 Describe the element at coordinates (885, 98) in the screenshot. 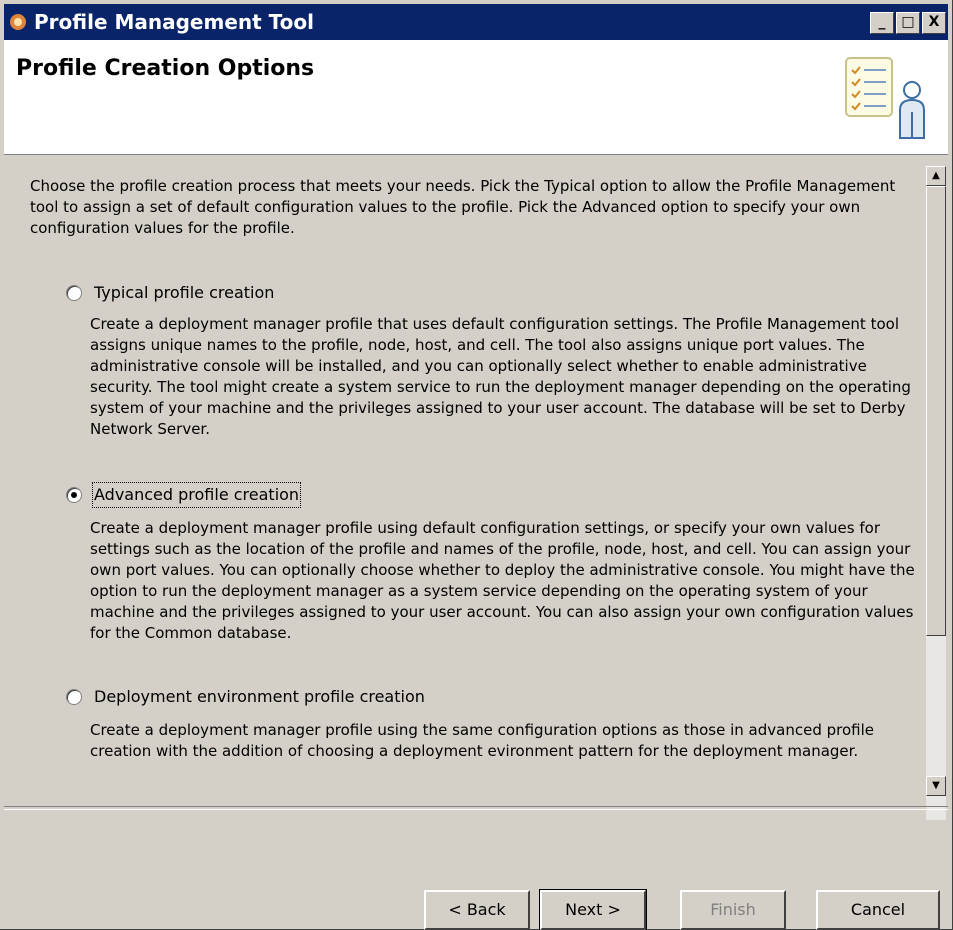

I see `checklist-person-icon` at that location.